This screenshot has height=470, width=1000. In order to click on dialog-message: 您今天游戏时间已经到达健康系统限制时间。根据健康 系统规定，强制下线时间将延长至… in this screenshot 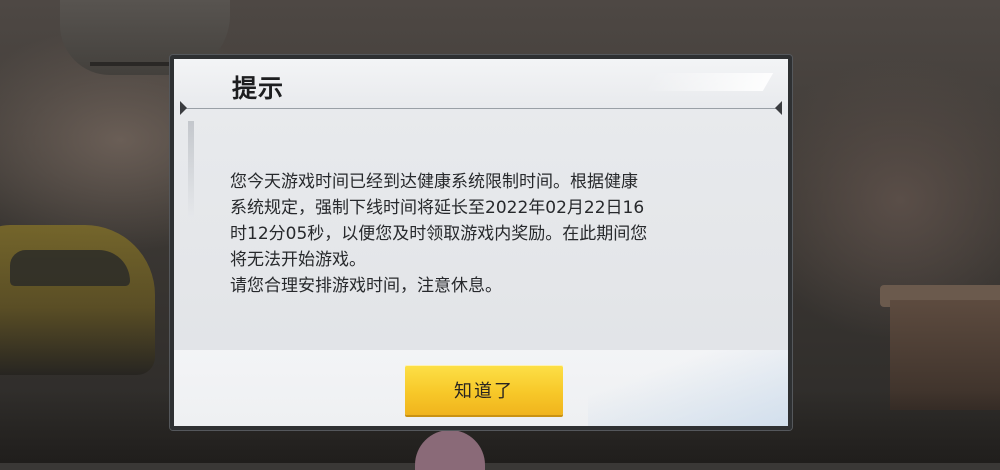, I will do `click(490, 234)`.